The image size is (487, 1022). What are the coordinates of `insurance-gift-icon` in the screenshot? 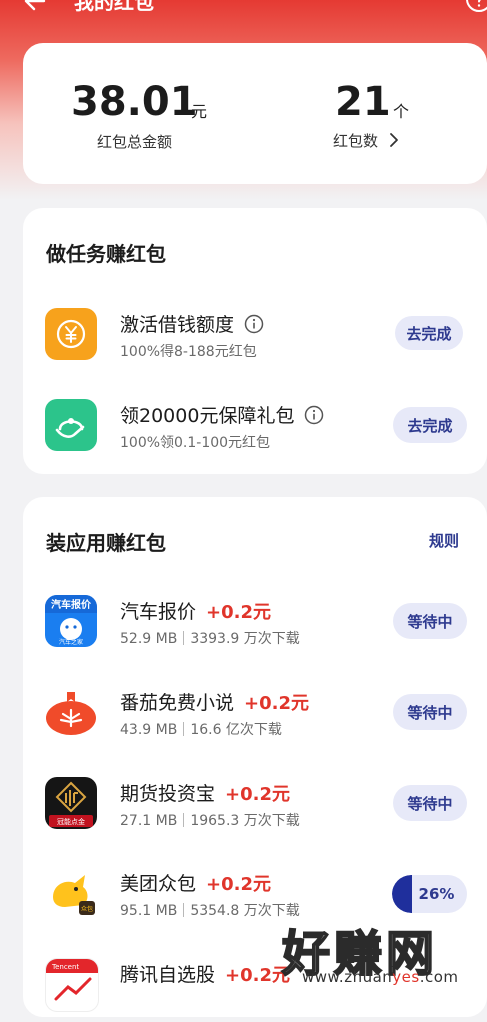 It's located at (71, 425).